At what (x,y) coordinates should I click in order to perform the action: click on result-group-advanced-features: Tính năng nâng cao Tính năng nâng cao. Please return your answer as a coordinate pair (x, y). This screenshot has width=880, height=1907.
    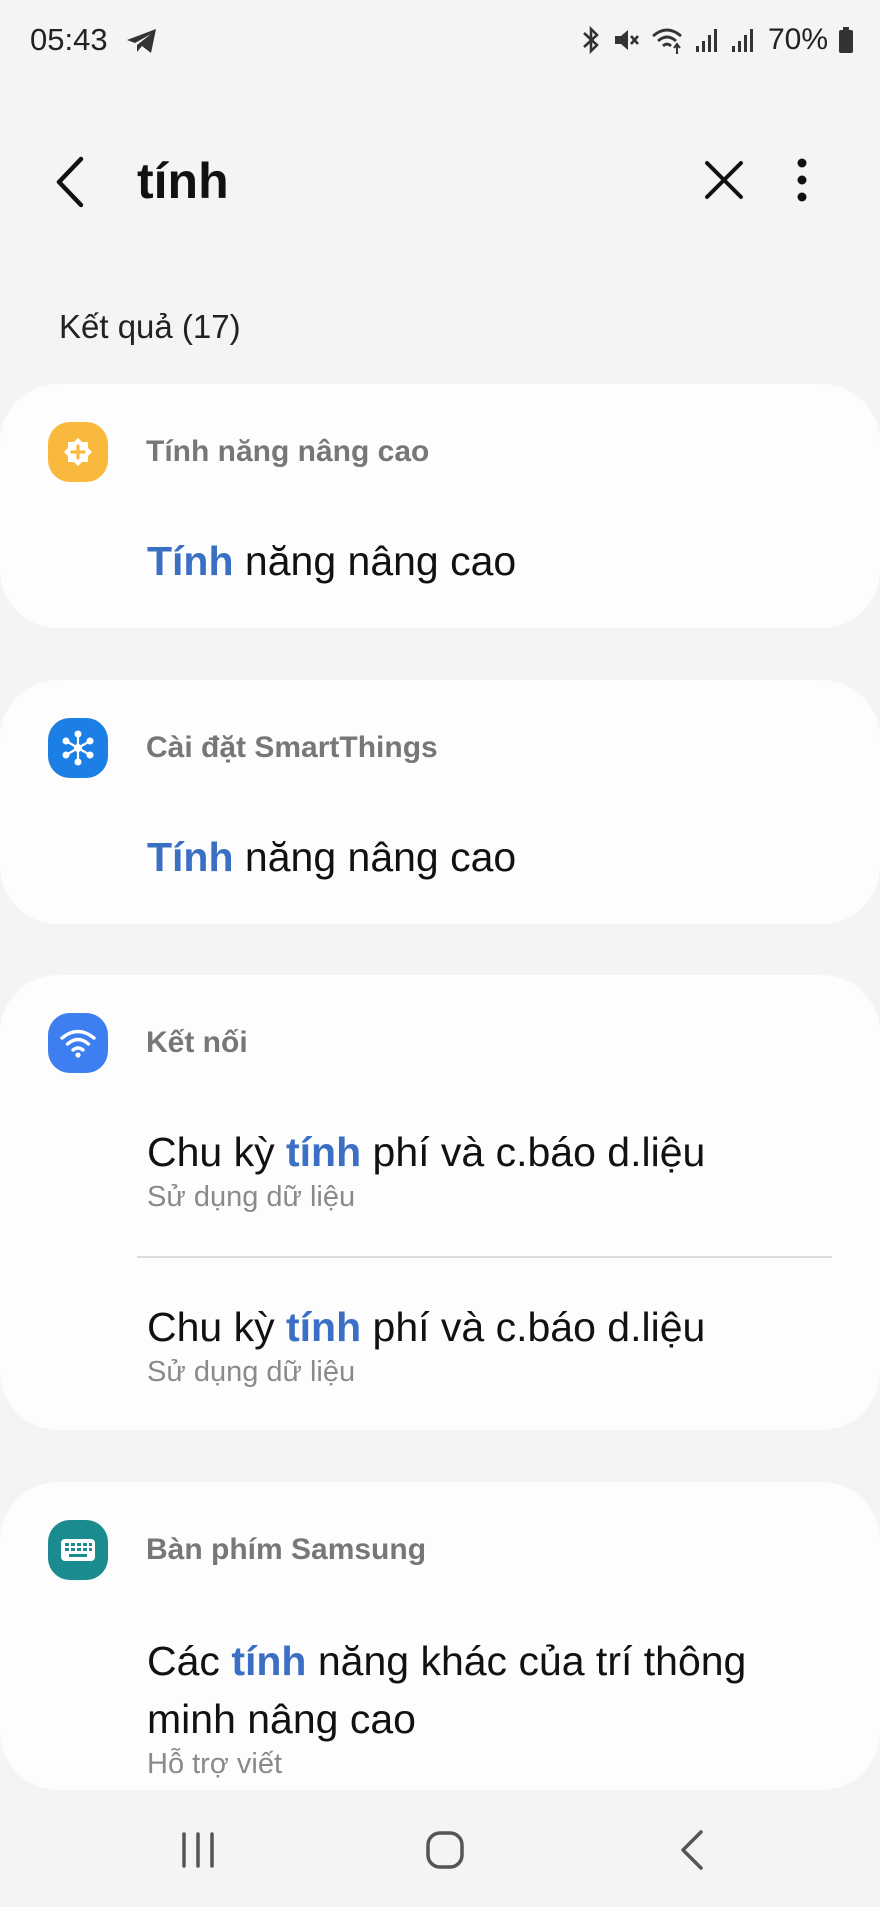
    Looking at the image, I should click on (440, 506).